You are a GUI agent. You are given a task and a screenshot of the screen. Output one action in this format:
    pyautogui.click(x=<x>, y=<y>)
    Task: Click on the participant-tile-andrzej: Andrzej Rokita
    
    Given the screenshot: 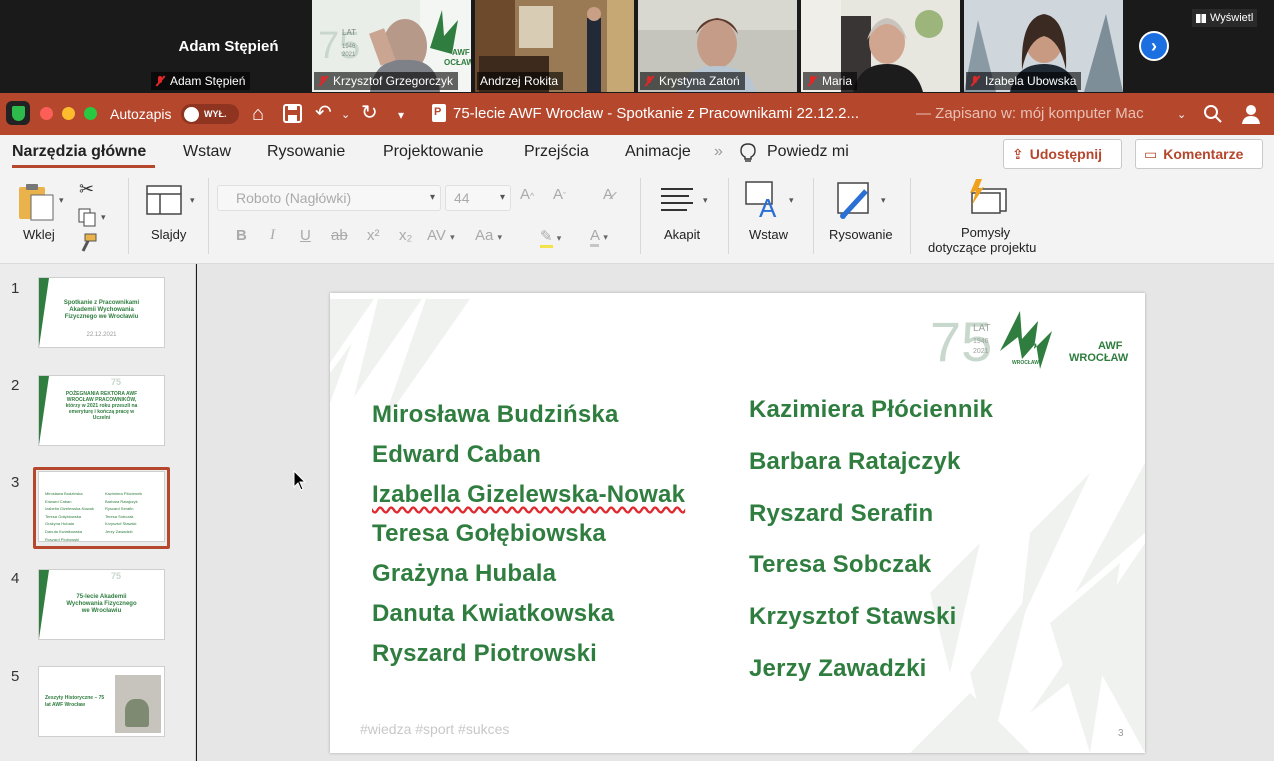 What is the action you would take?
    pyautogui.click(x=554, y=46)
    